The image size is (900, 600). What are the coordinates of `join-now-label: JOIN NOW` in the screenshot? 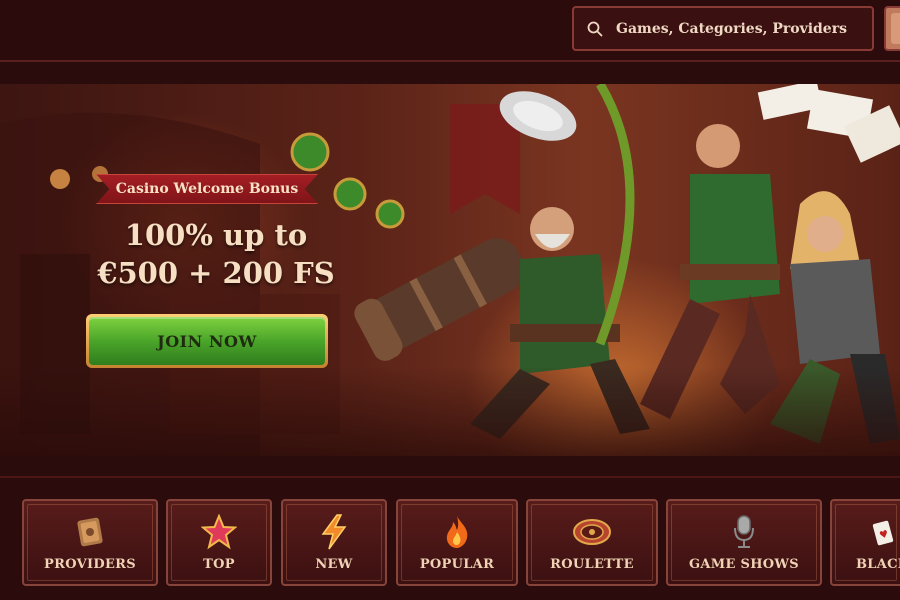 It's located at (207, 341).